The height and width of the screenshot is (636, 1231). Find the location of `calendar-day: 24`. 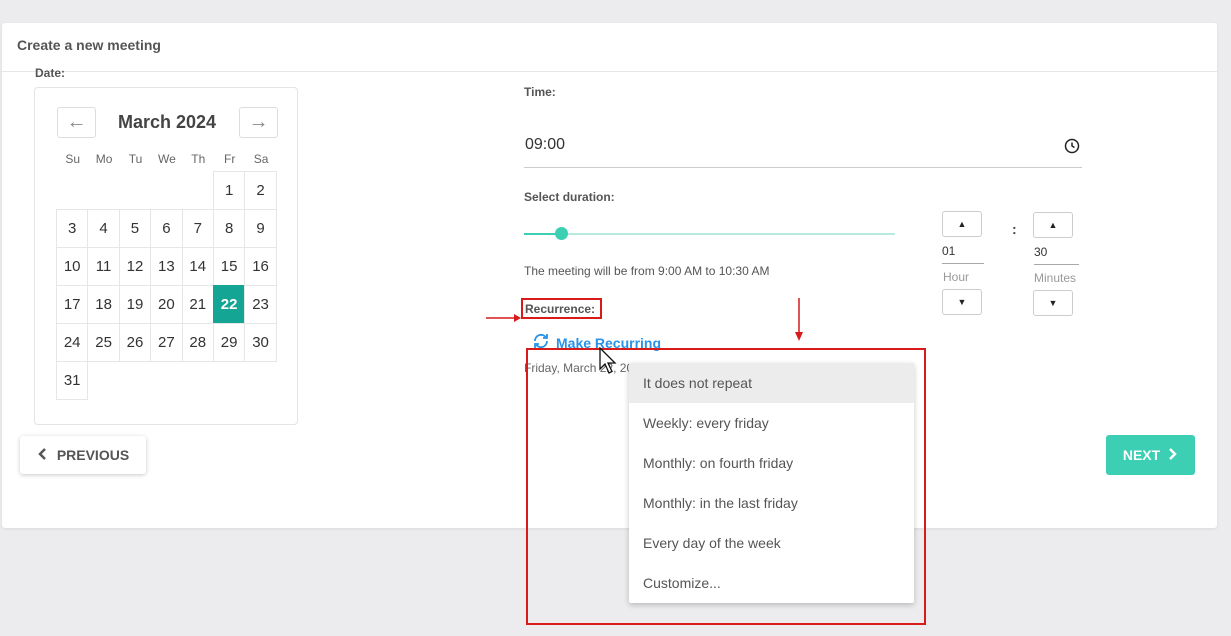

calendar-day: 24 is located at coordinates (72, 342).